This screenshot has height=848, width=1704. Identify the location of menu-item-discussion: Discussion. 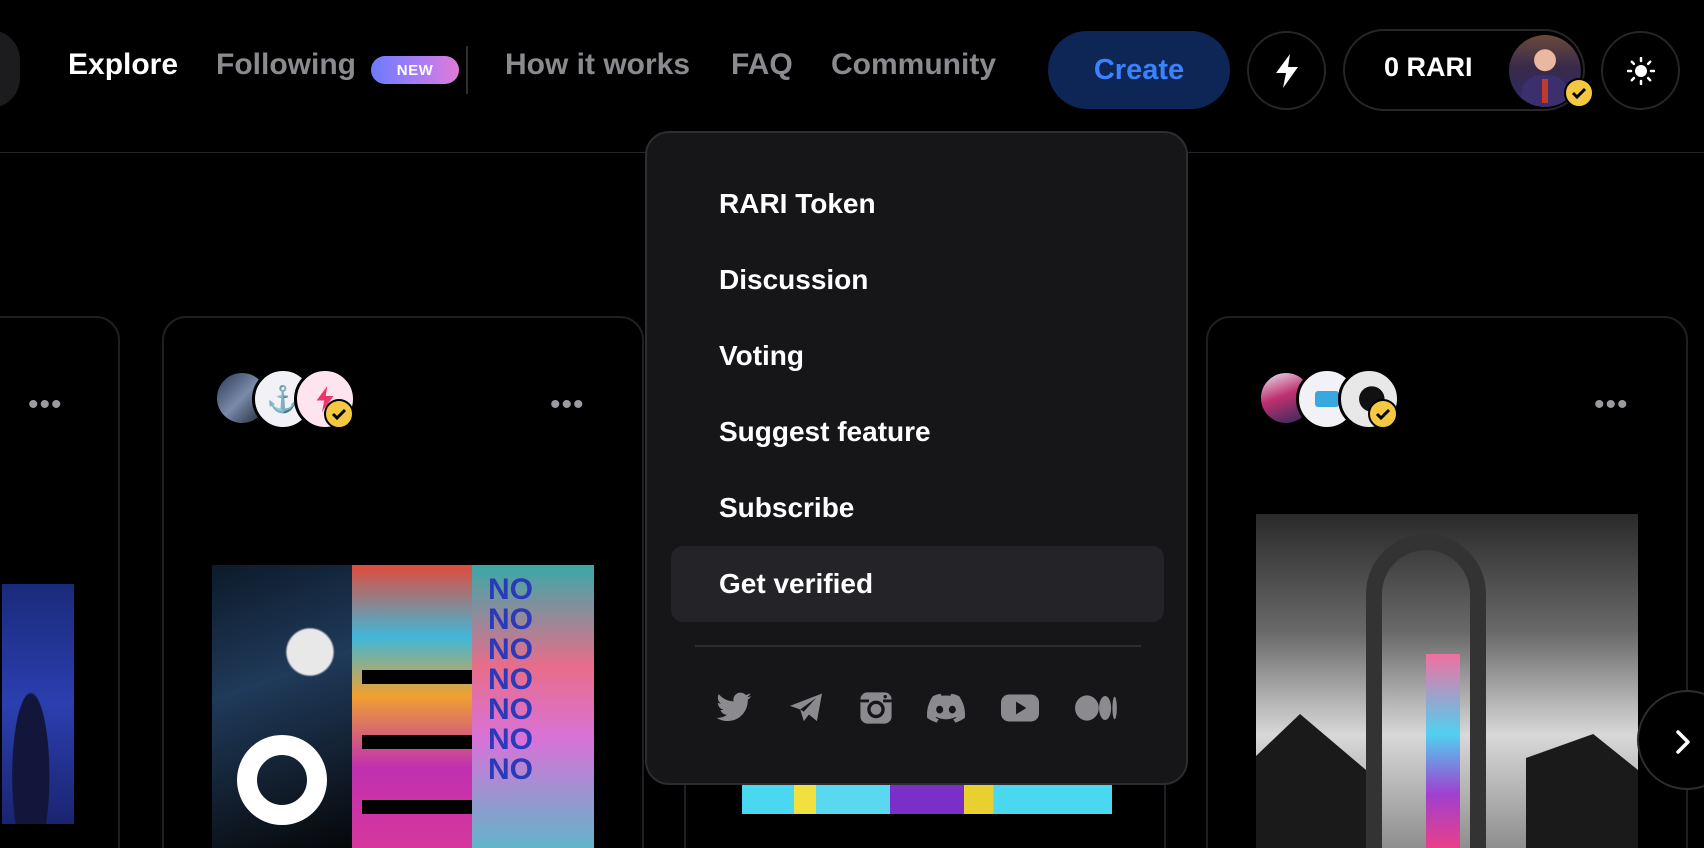
(917, 280).